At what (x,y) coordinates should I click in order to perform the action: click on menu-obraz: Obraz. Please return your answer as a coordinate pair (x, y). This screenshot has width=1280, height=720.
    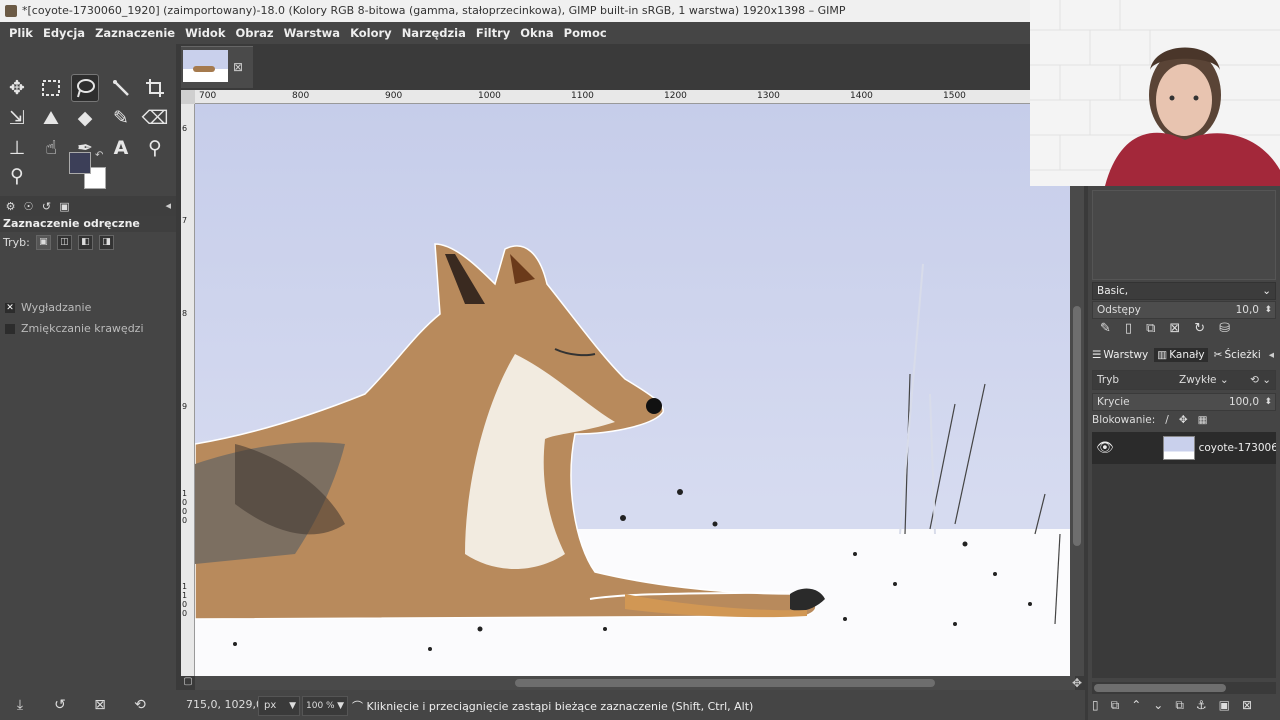
    Looking at the image, I should click on (254, 33).